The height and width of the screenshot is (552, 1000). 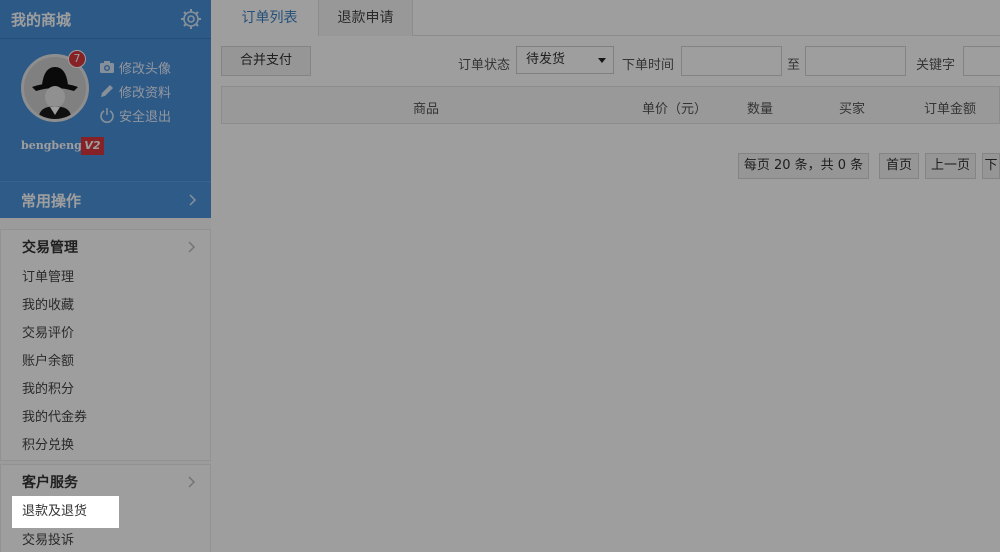 What do you see at coordinates (270, 18) in the screenshot?
I see `tab-order-list: 订单列表` at bounding box center [270, 18].